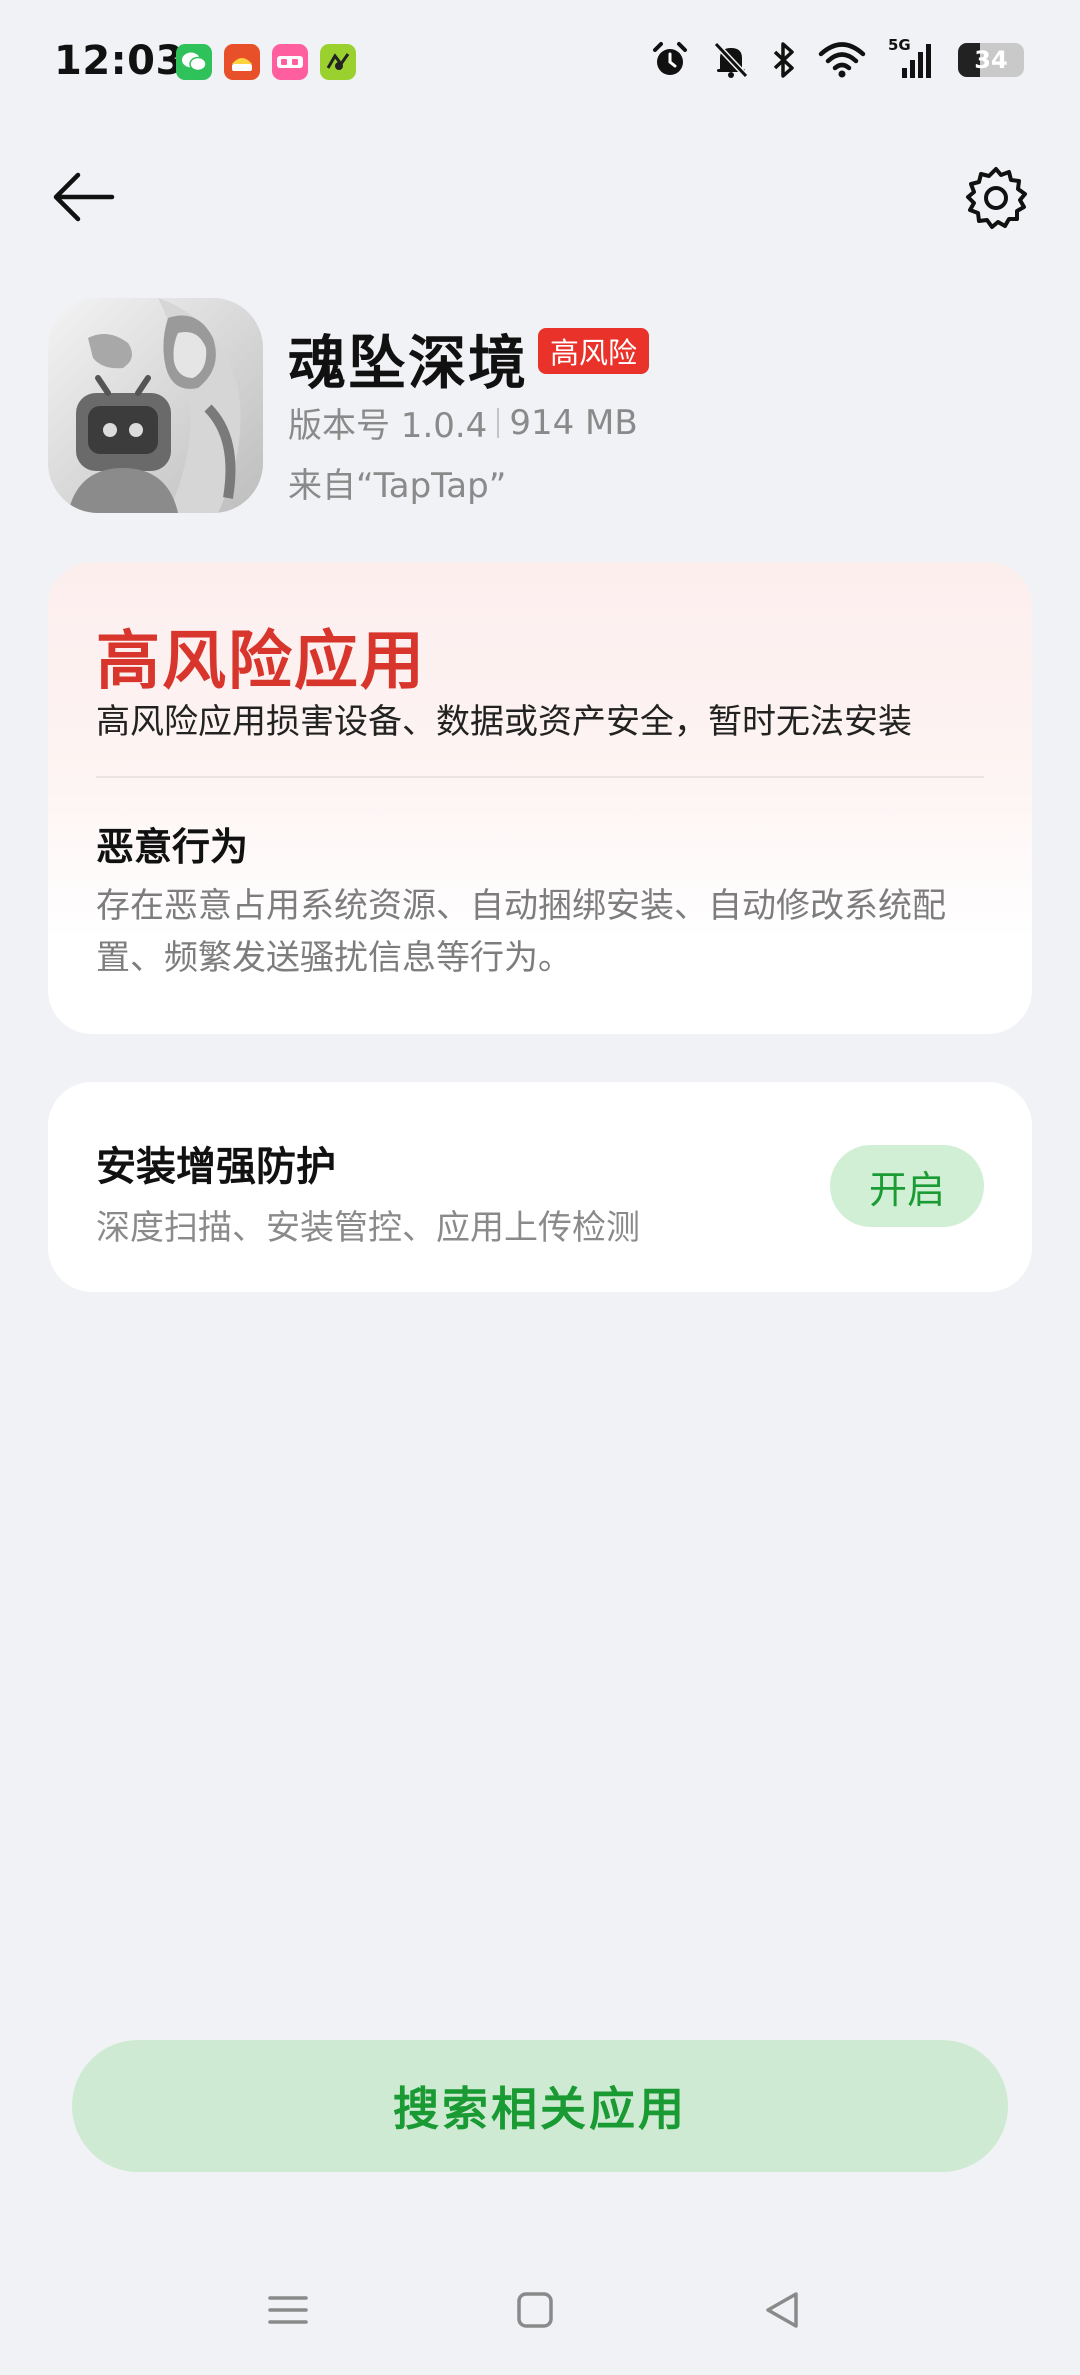 This screenshot has width=1080, height=2375. I want to click on behavior-description: 存在恶意占用系统资源、自动捆绑安装、自动修改系统配置、频繁发送骚扰信息等行为。, so click(521, 932).